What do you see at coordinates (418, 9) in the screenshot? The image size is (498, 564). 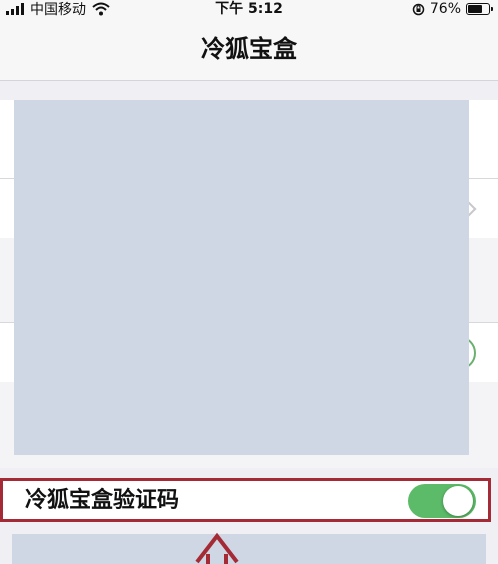 I see `orientation-lock-icon` at bounding box center [418, 9].